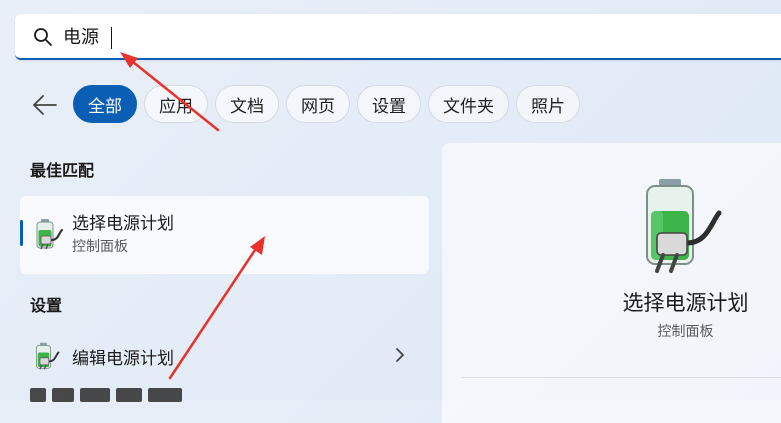  What do you see at coordinates (62, 170) in the screenshot?
I see `best-match-heading: 最佳匹配` at bounding box center [62, 170].